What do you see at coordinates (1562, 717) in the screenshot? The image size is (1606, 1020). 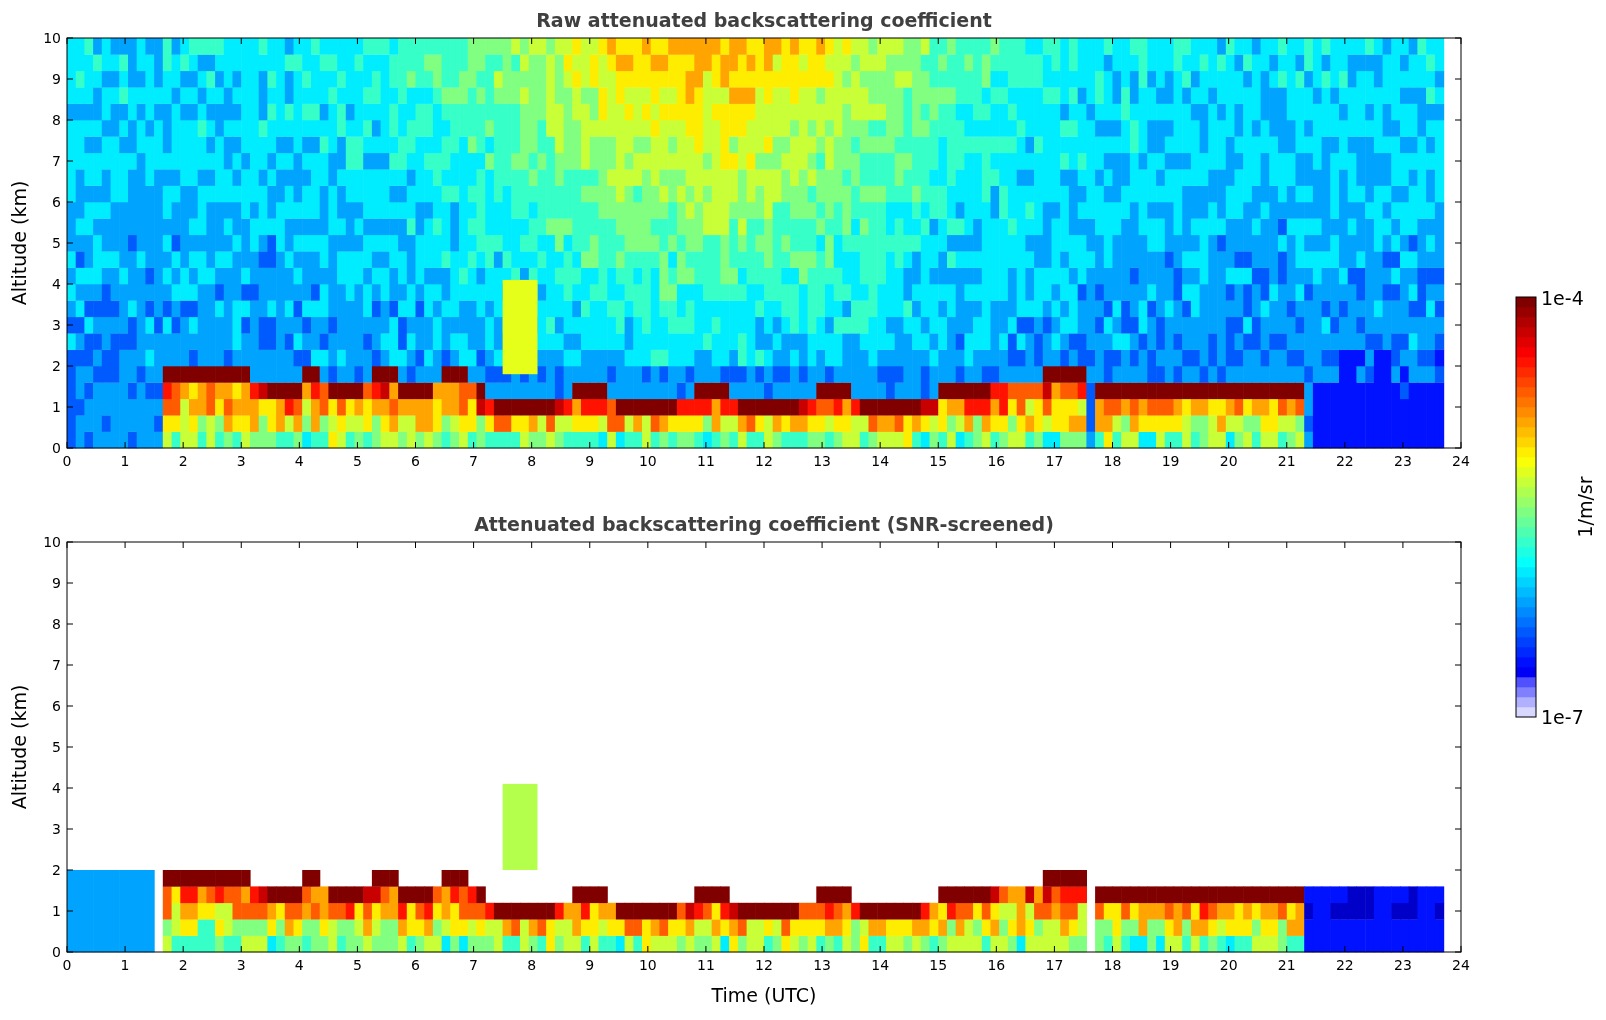 I see `colorbar-label: 1e-7` at bounding box center [1562, 717].